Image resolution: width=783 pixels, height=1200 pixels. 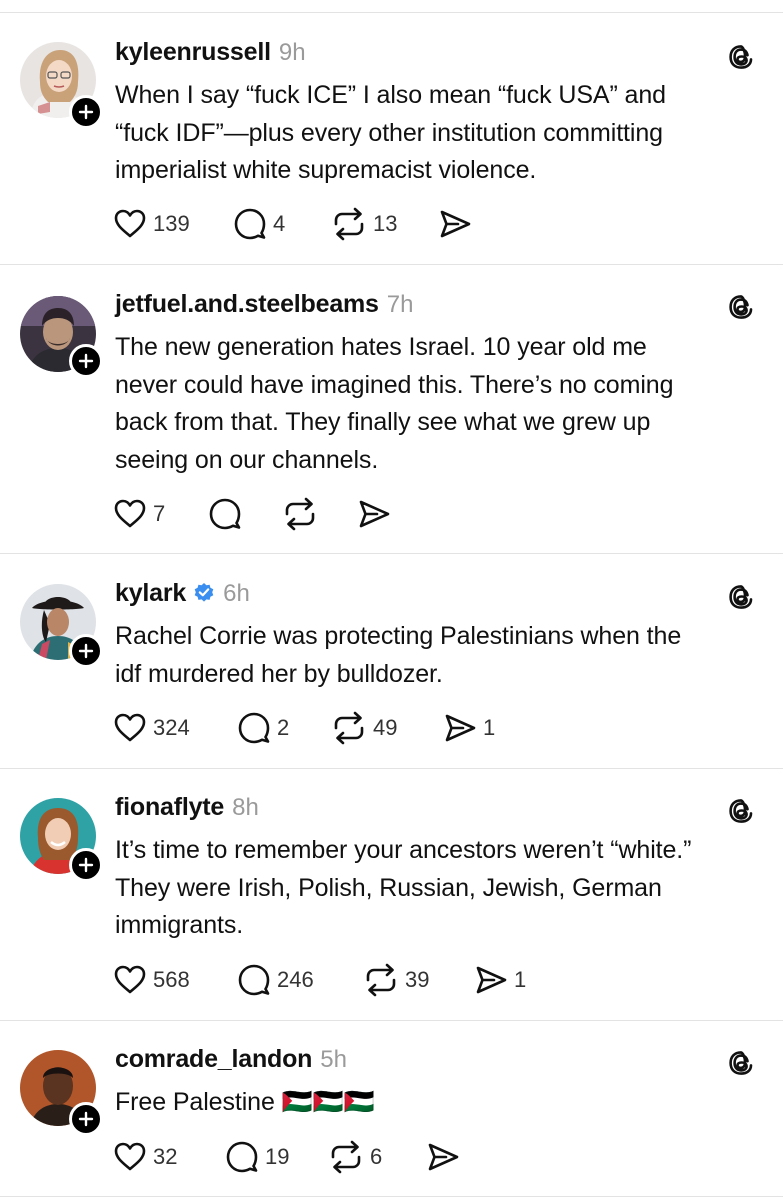 I want to click on like-button: 32, so click(x=145, y=1157).